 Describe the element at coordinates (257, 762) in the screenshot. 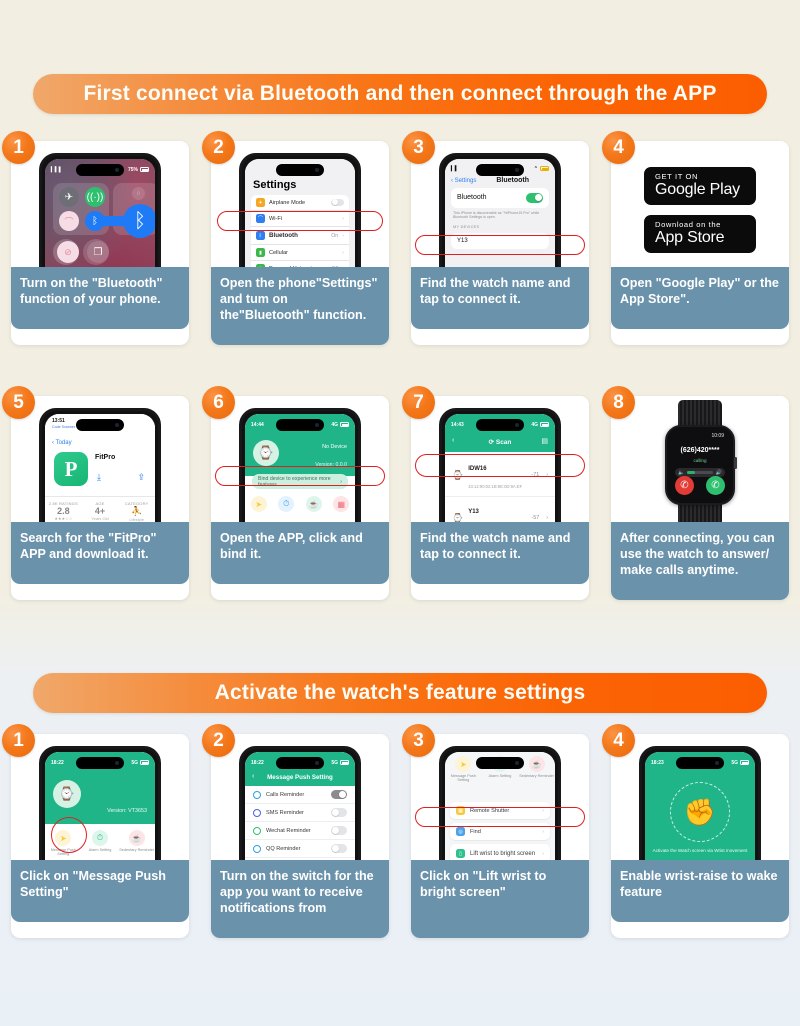

I see `status-time: 18:22` at that location.